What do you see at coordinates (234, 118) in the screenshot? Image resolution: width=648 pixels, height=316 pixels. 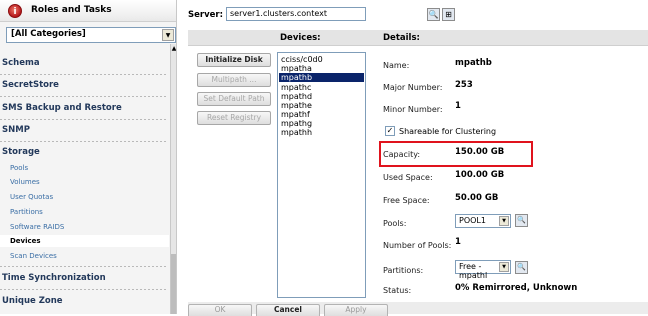 I see `reset-registry-button: Reset Registry` at bounding box center [234, 118].